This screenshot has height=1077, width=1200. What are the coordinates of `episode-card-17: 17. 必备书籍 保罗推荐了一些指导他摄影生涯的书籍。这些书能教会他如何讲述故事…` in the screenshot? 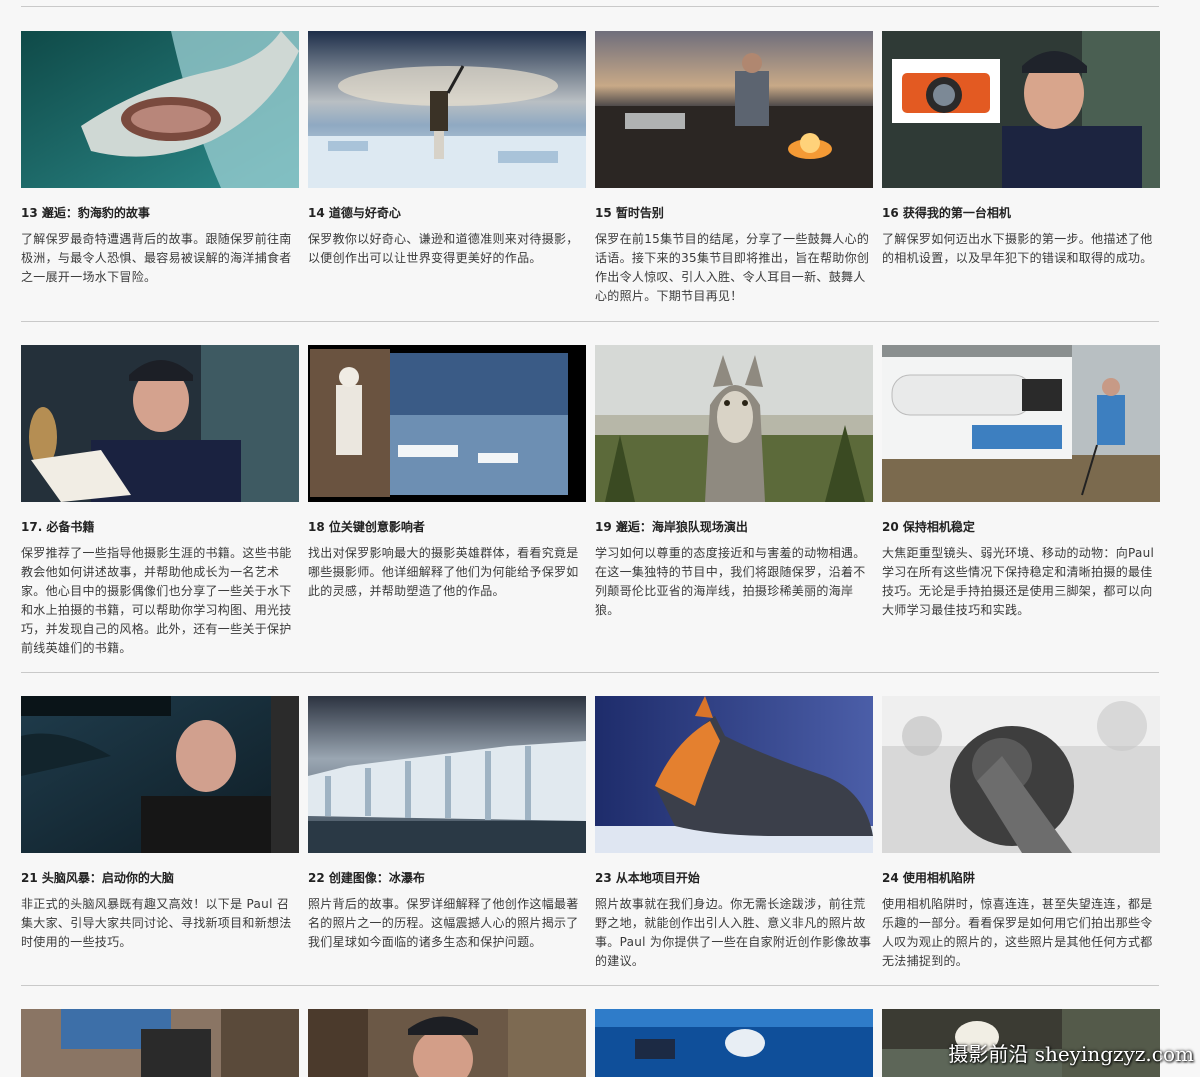 It's located at (160, 501).